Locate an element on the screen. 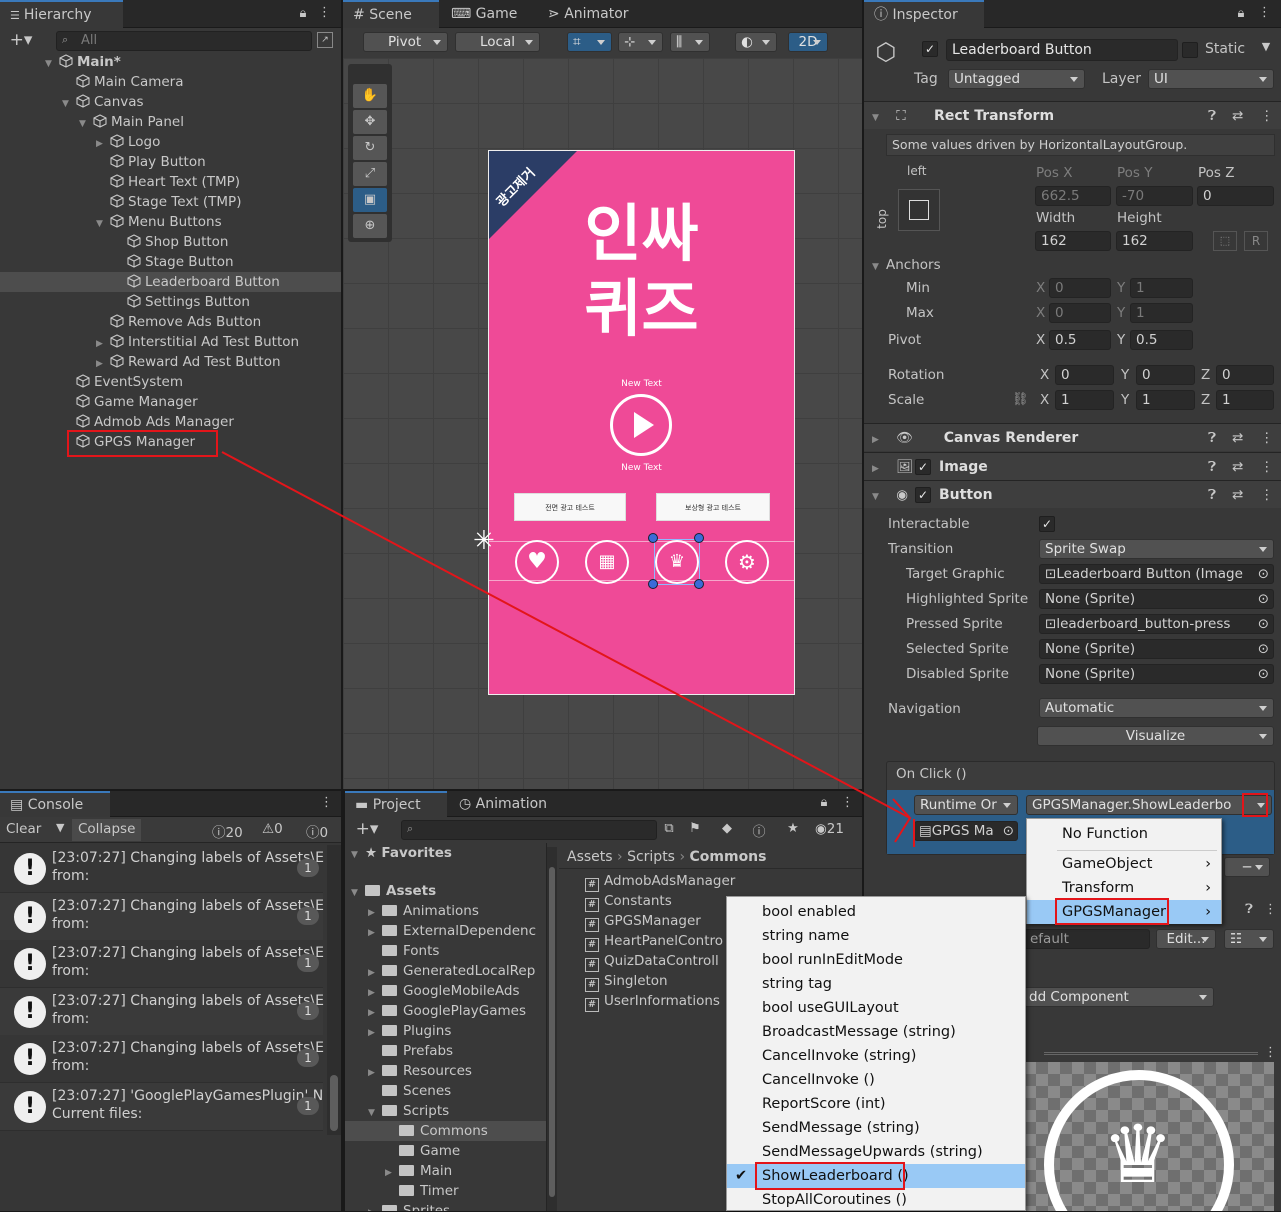 This screenshot has height=1212, width=1281. favorites-star-icon: ★ is located at coordinates (793, 828).